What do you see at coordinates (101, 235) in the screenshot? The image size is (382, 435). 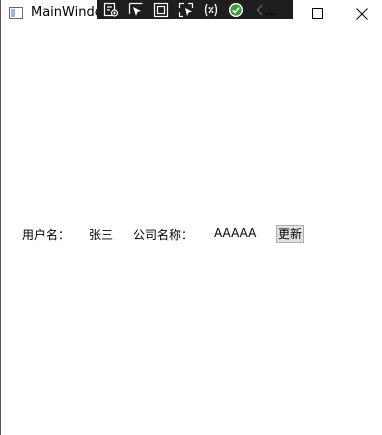 I see `username-value: 张三` at bounding box center [101, 235].